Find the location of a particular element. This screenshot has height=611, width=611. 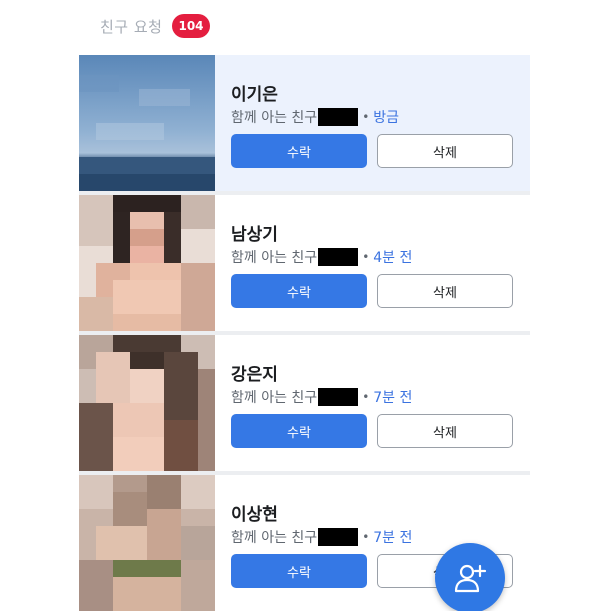

request-time: 방금 is located at coordinates (386, 118).